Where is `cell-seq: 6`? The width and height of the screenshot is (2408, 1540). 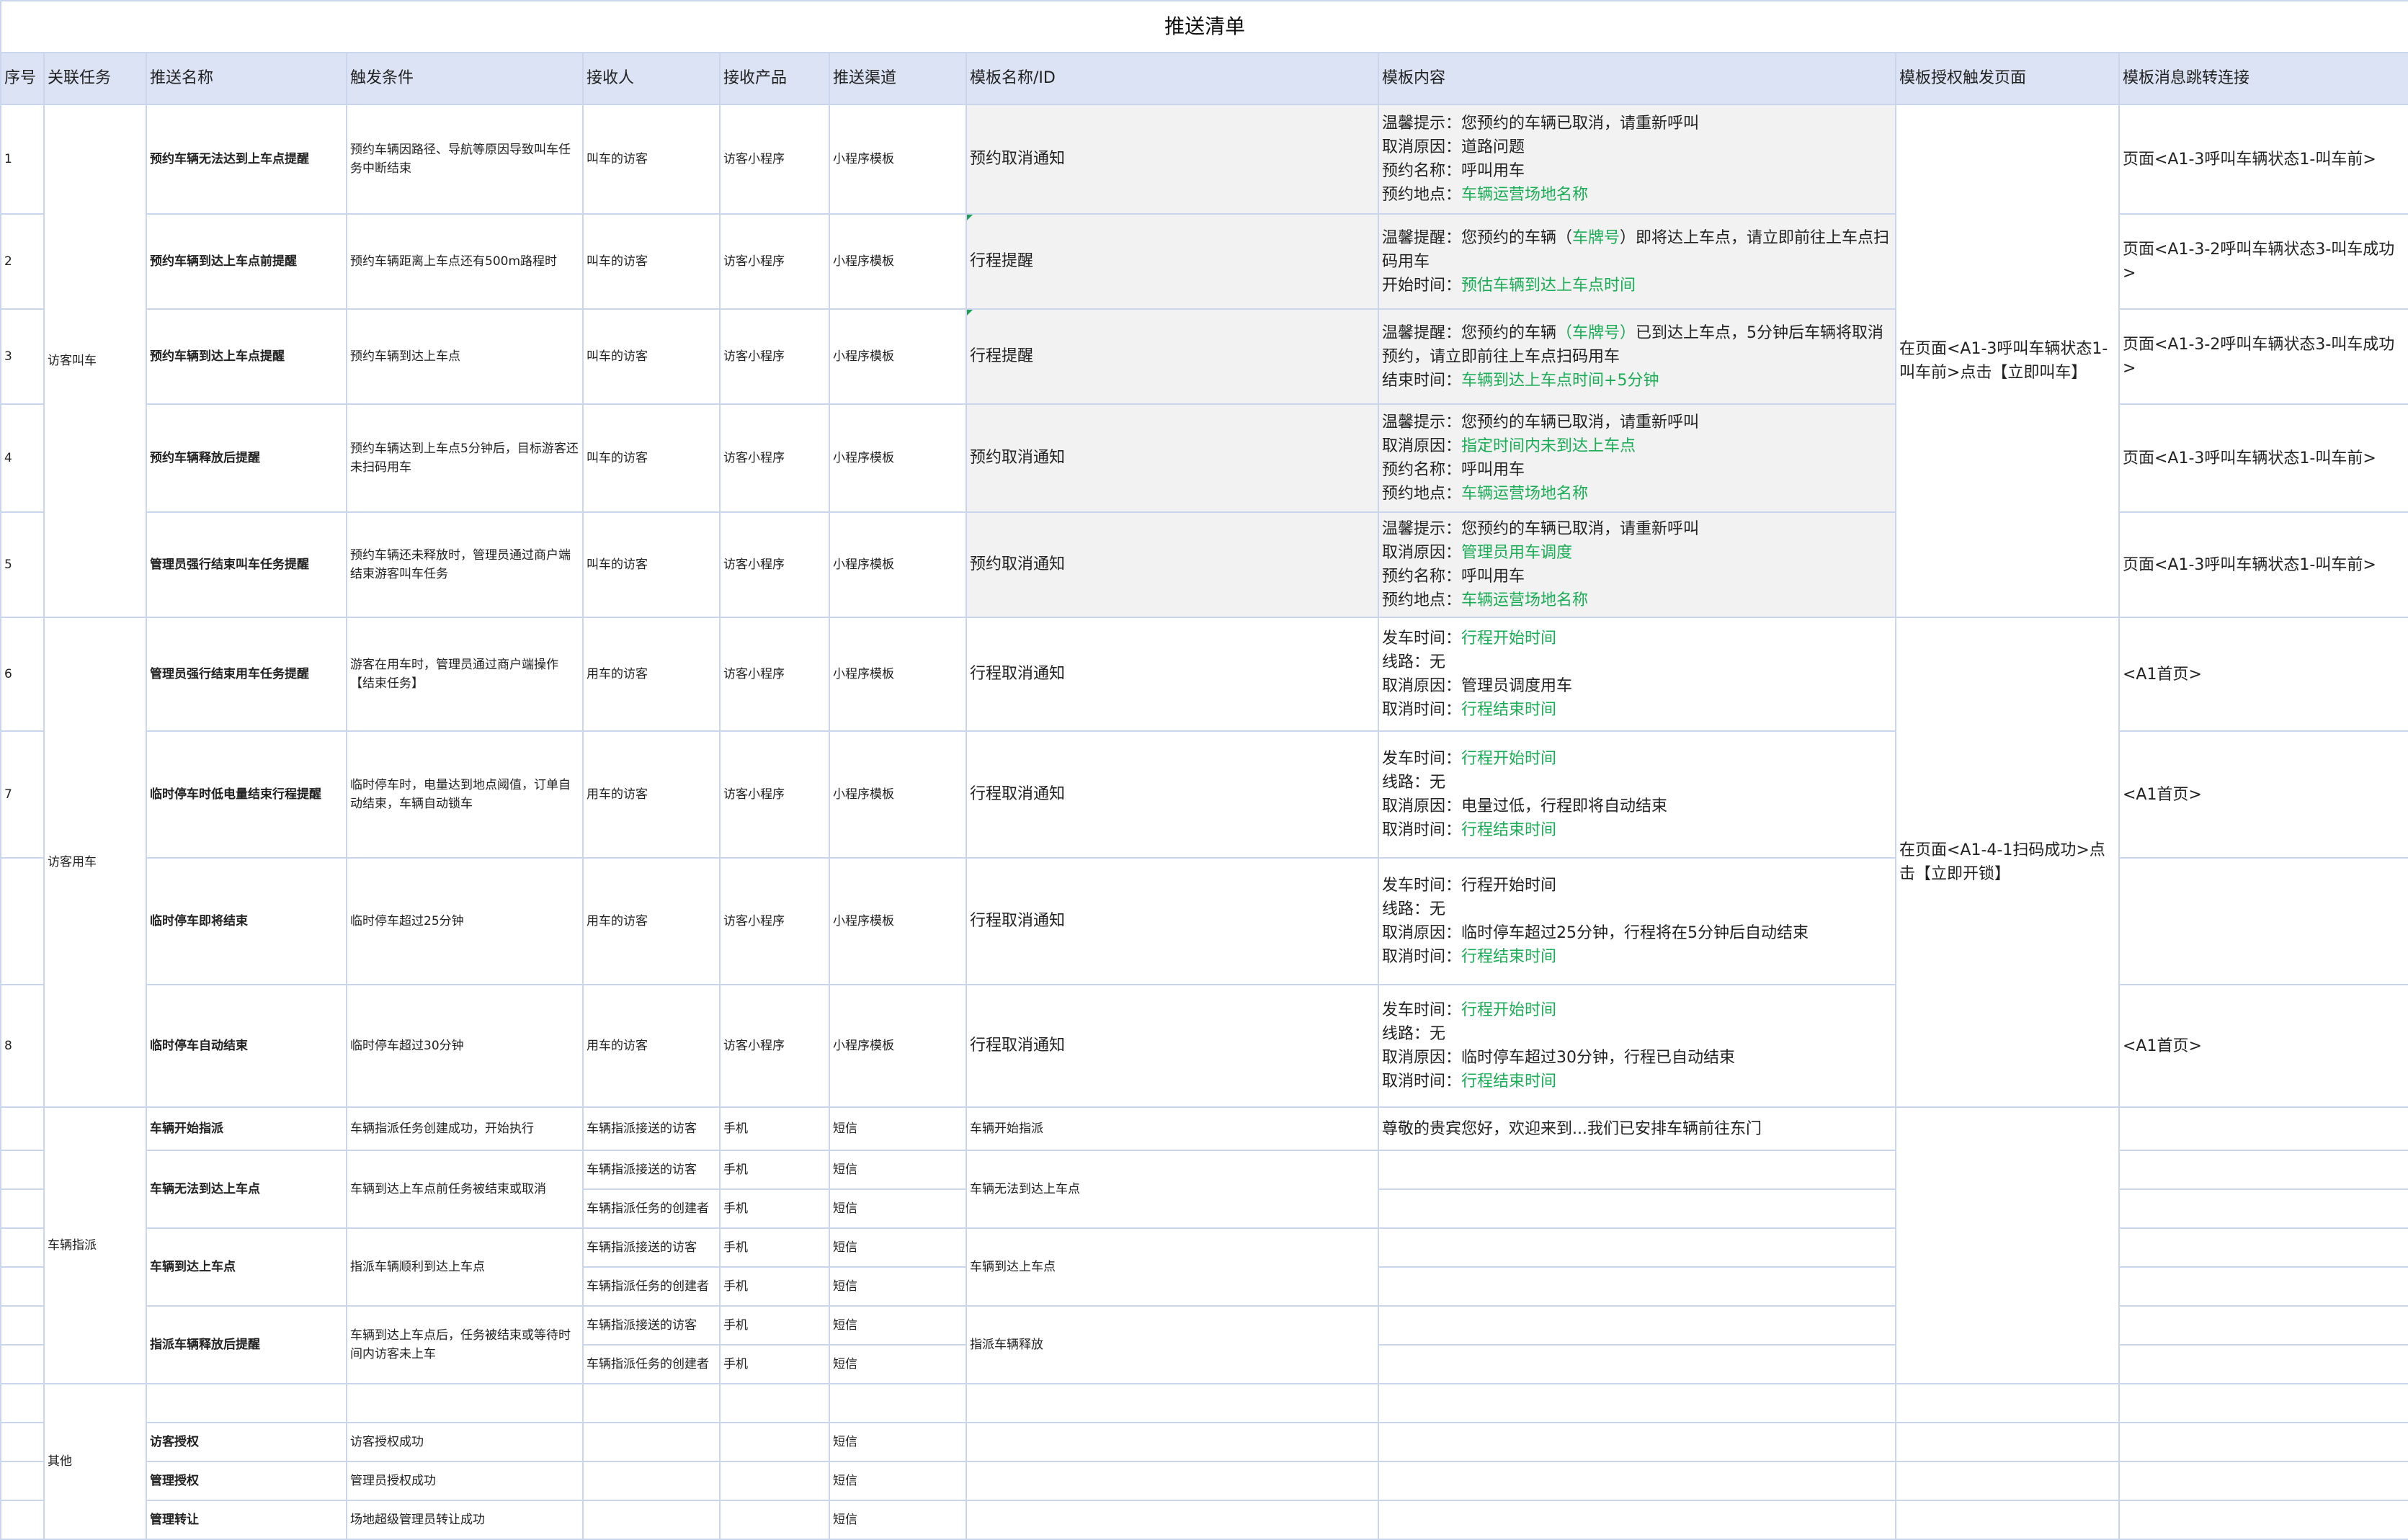 cell-seq: 6 is located at coordinates (22, 674).